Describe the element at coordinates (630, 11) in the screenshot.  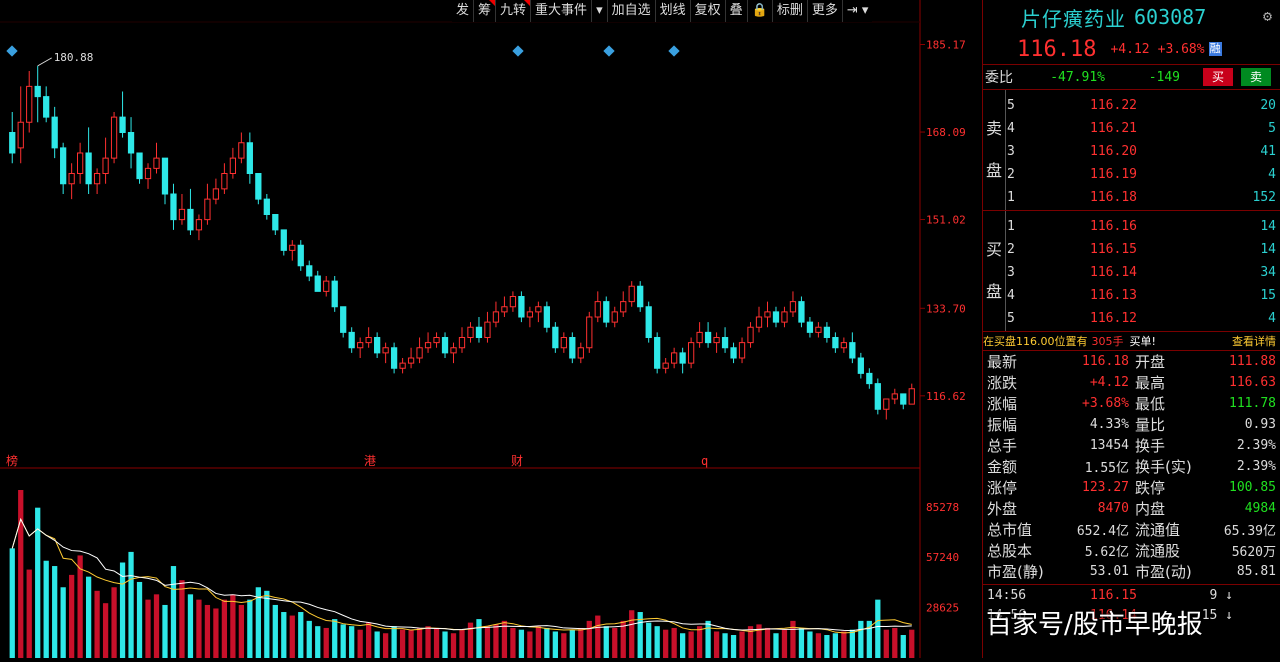
I see `toolbar-button-5: 加自选` at that location.